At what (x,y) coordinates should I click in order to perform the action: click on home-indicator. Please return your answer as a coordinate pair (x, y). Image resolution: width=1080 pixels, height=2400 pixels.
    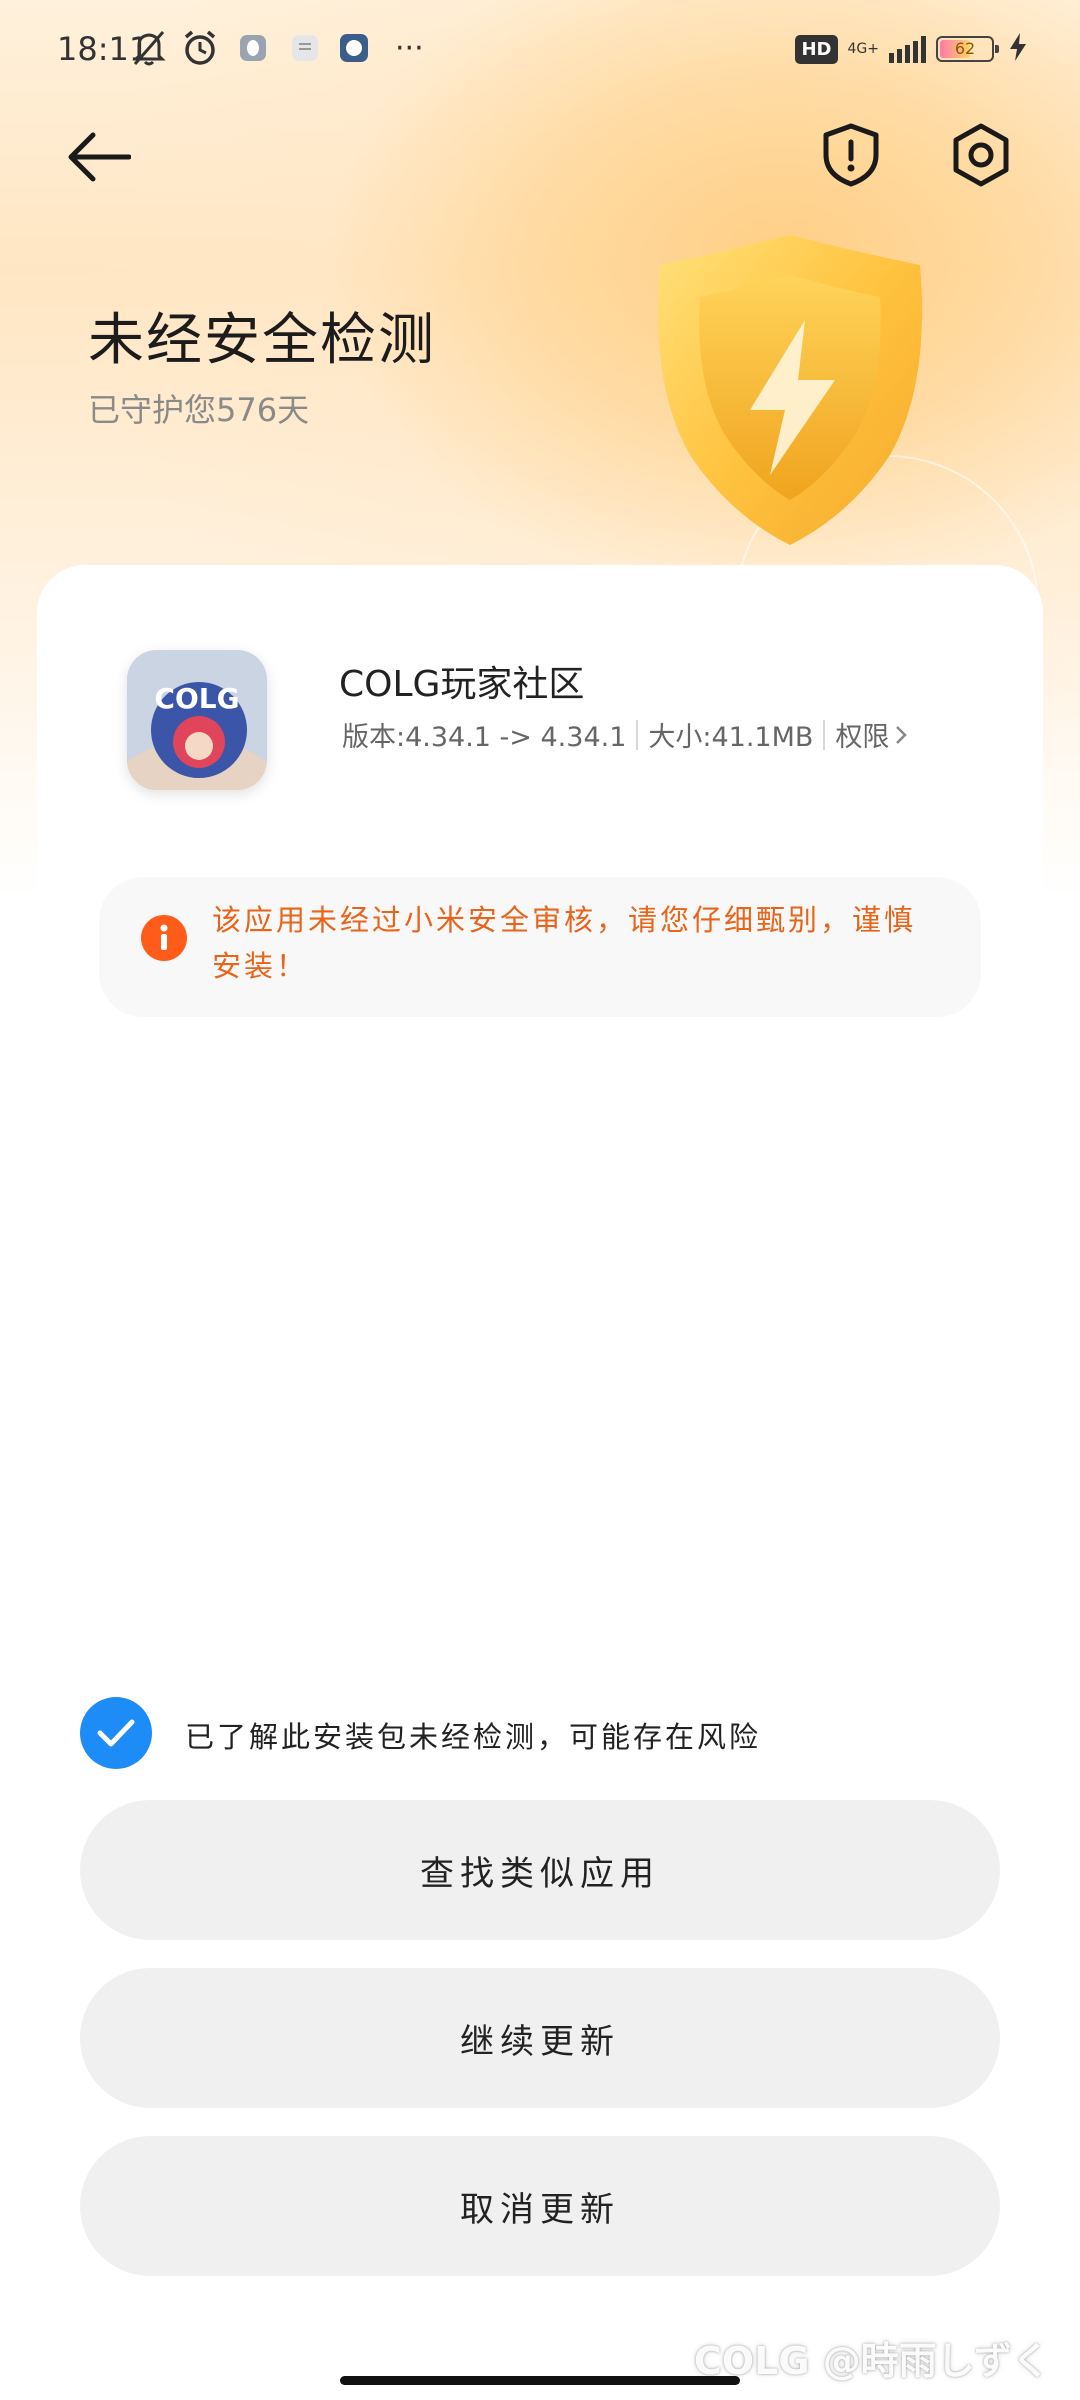
    Looking at the image, I should click on (540, 2380).